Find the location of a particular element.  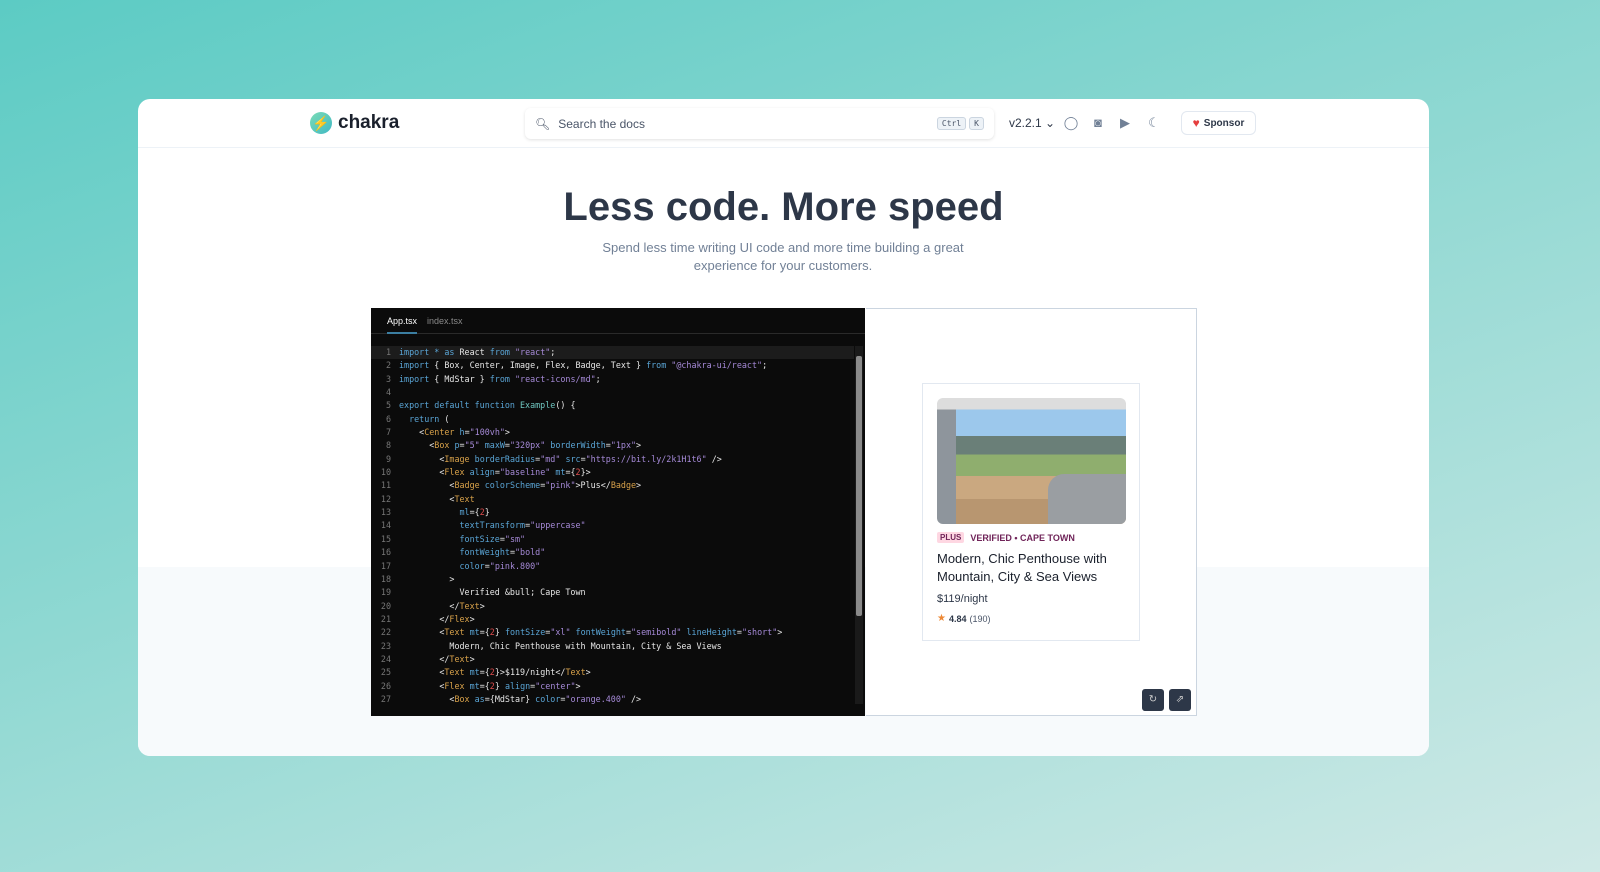

code-token: ; is located at coordinates (598, 378).